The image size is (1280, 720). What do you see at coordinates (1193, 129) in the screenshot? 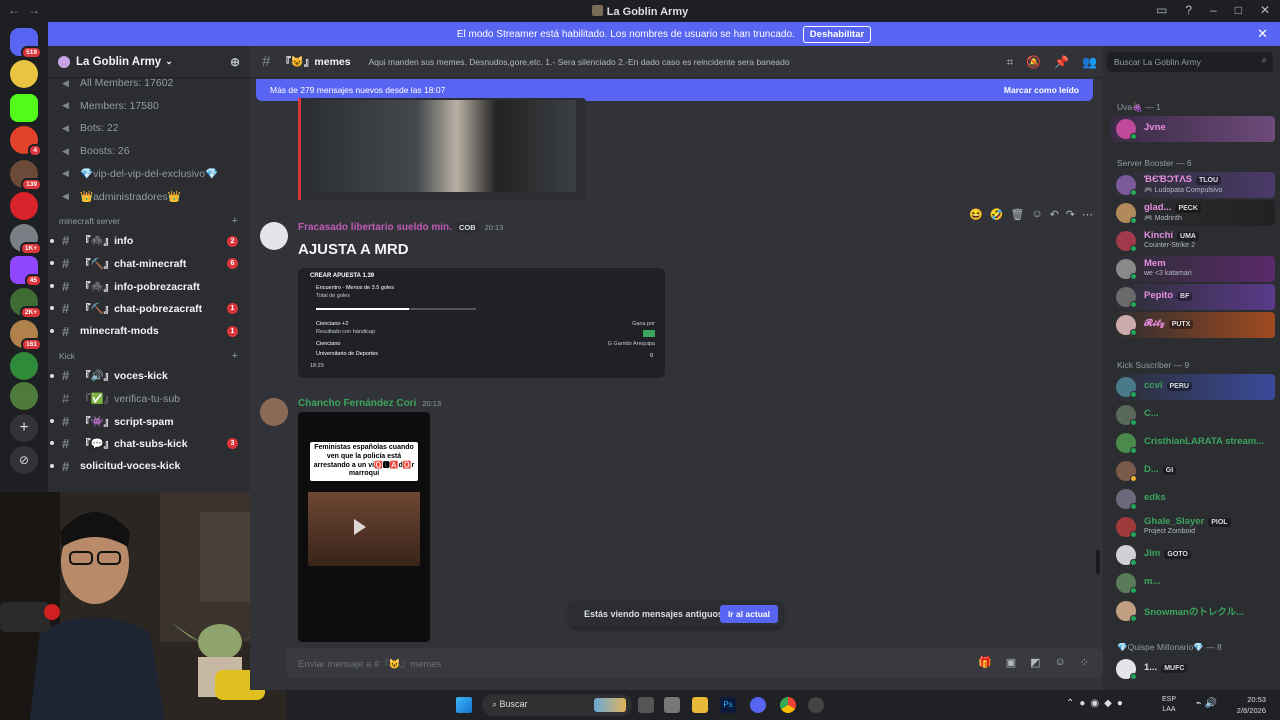
I see `member-item: Jvne` at bounding box center [1193, 129].